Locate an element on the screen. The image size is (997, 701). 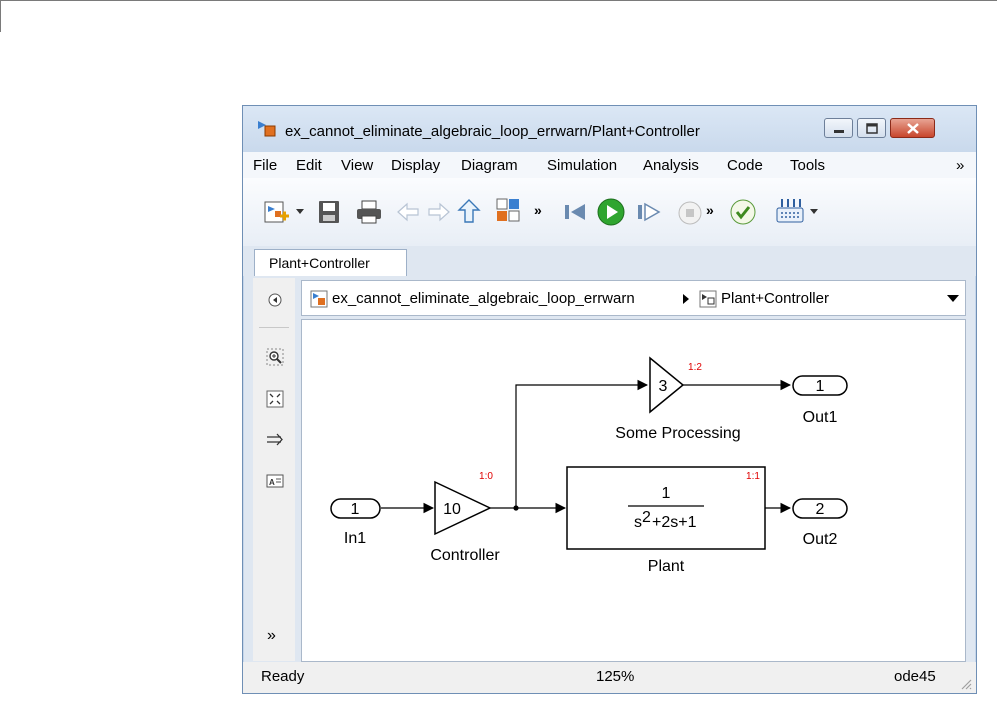
in1-block: 1 In1 is located at coordinates (355, 522).